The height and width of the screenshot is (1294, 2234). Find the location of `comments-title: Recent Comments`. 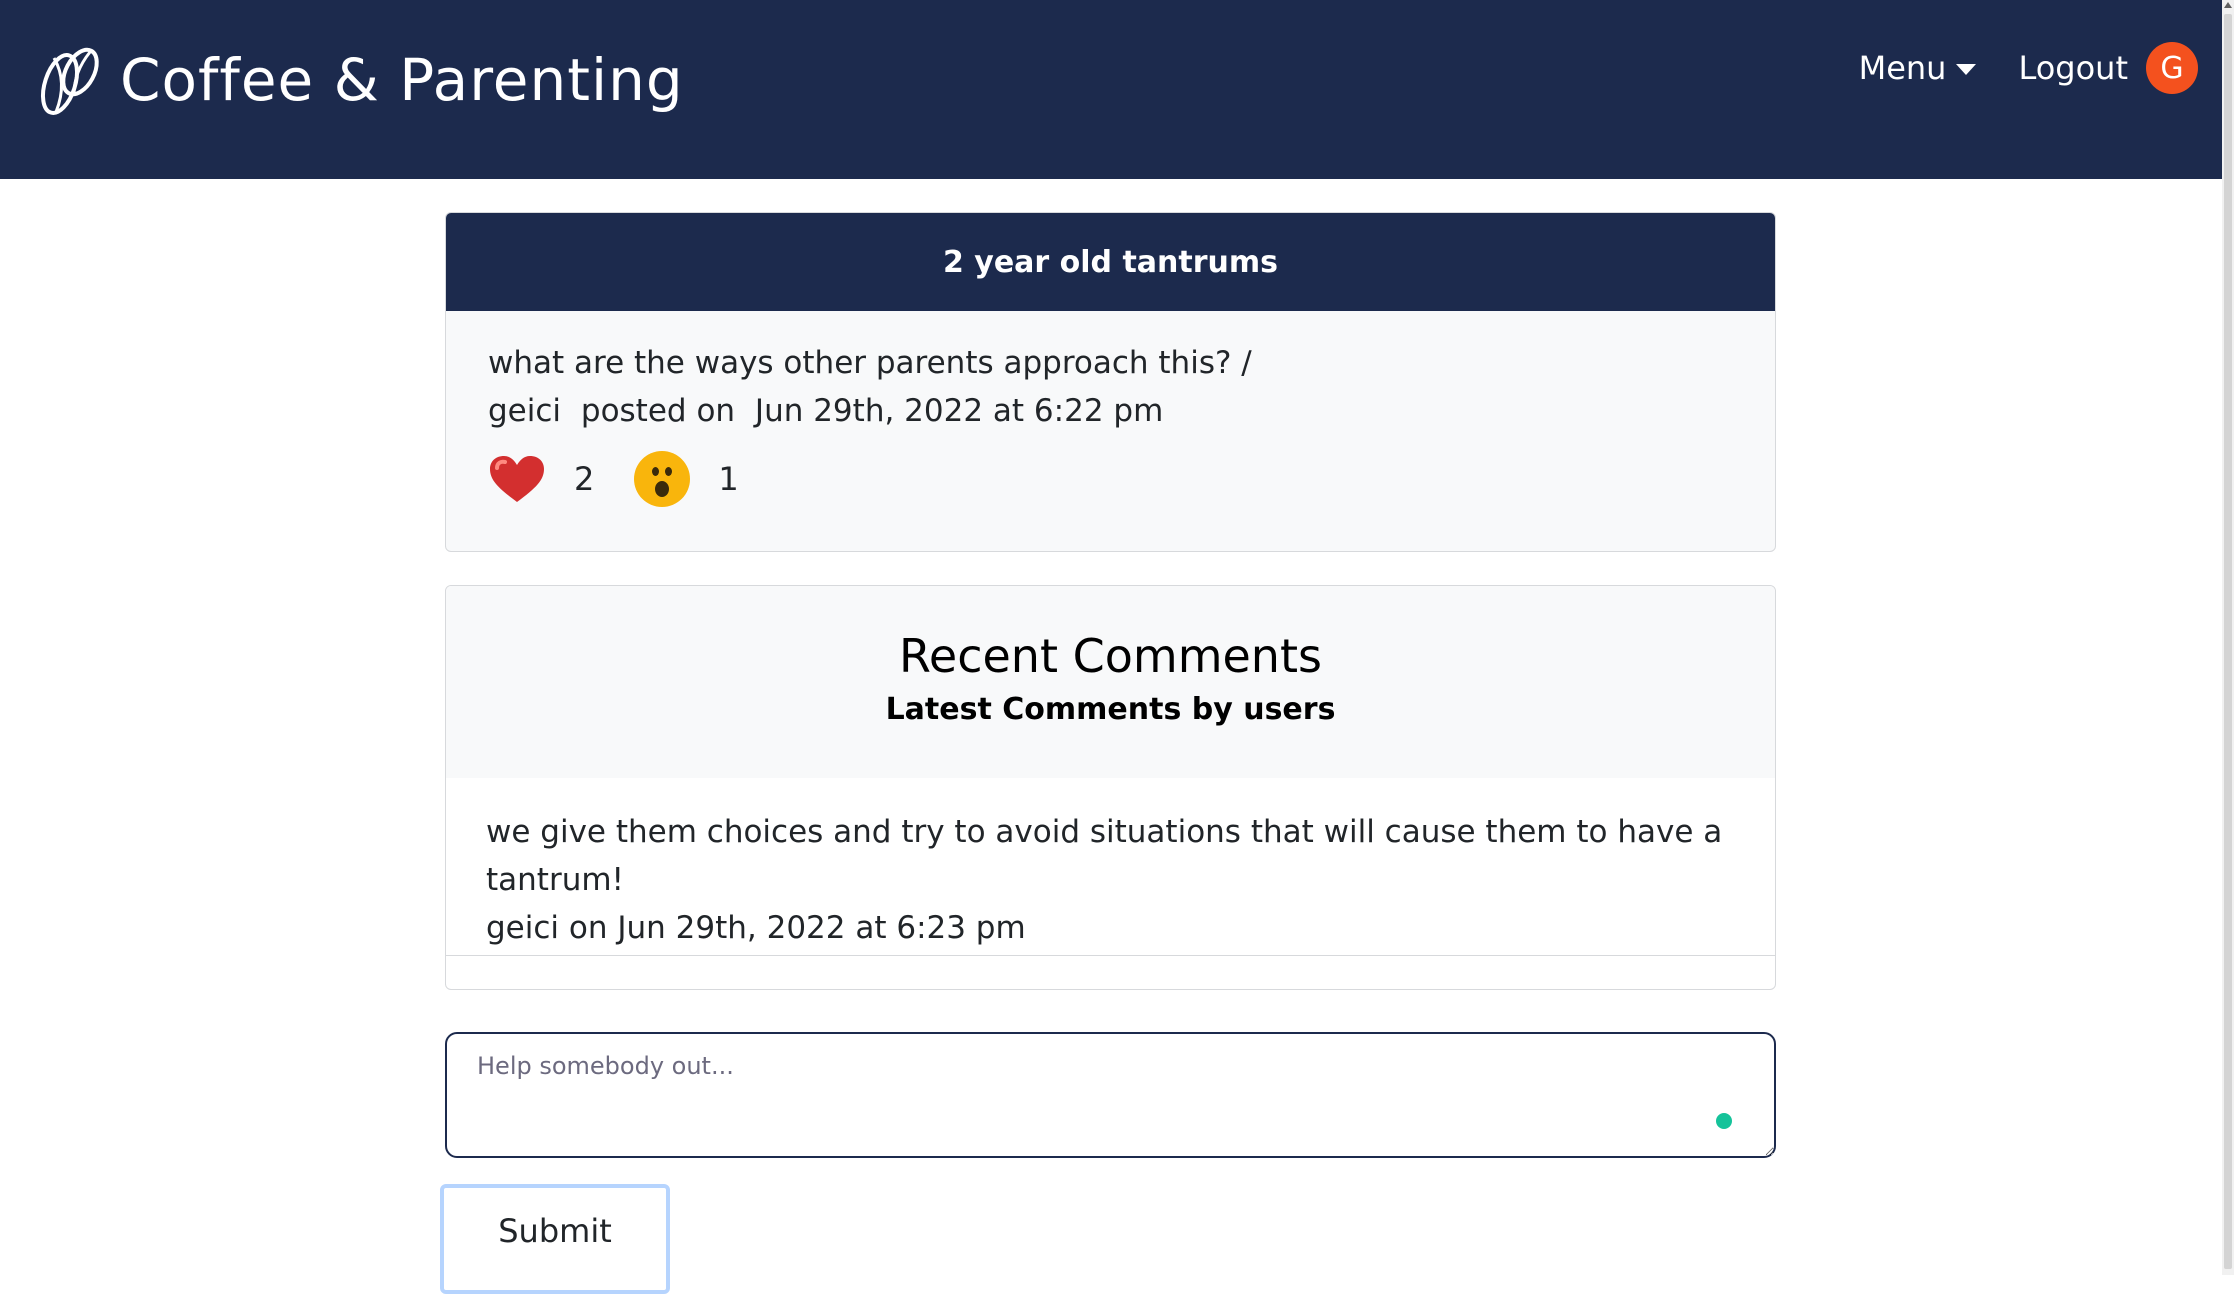

comments-title: Recent Comments is located at coordinates (1110, 656).